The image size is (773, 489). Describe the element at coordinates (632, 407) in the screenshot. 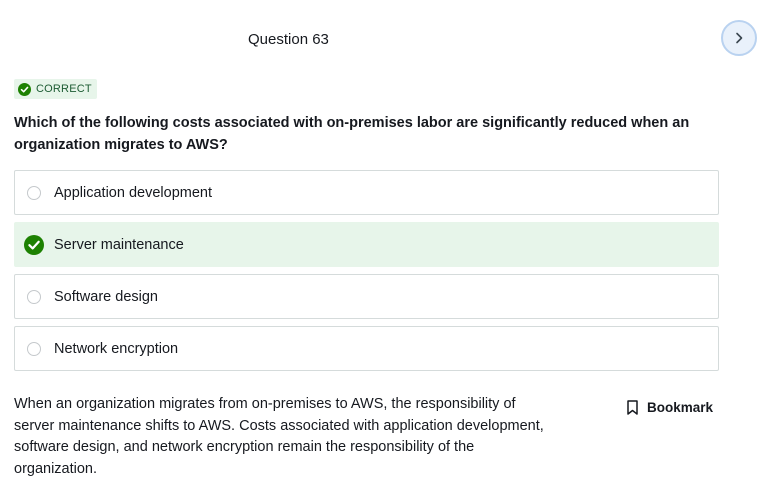

I see `bookmark-icon` at that location.